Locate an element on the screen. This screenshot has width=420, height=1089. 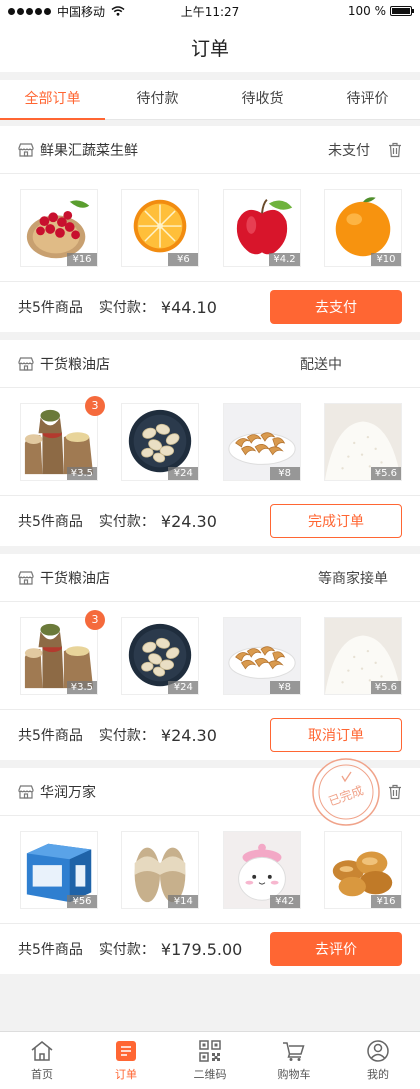
product-price: ¥42 is located at coordinates (284, 901).